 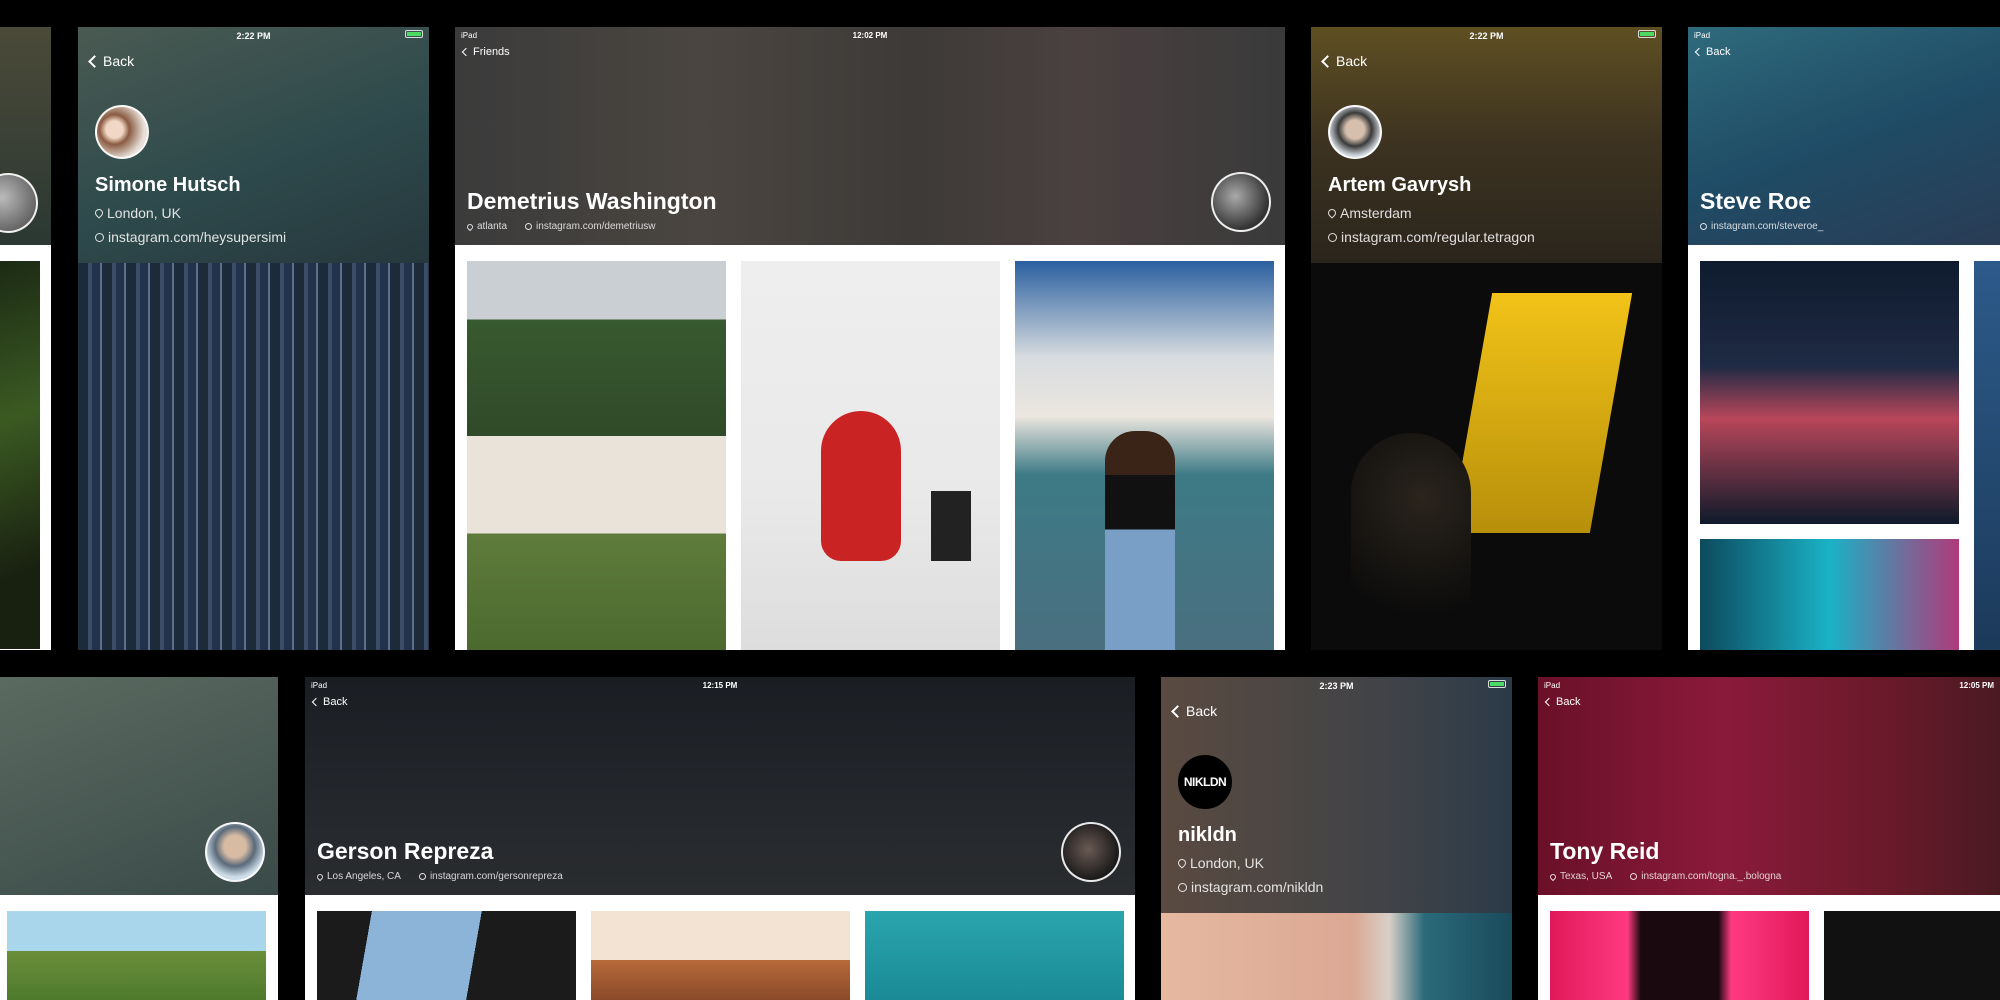 What do you see at coordinates (1541, 413) in the screenshot?
I see `photo-light-beam` at bounding box center [1541, 413].